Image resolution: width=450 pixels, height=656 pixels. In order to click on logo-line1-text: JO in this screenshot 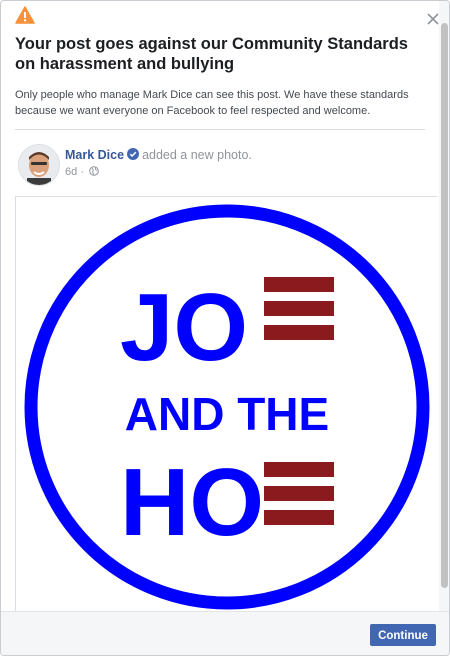, I will do `click(184, 327)`.